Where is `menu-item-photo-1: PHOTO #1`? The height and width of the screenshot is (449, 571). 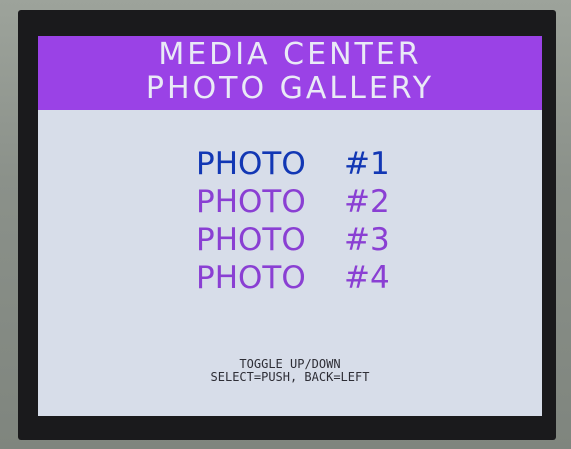
menu-item-photo-1: PHOTO #1 is located at coordinates (316, 164).